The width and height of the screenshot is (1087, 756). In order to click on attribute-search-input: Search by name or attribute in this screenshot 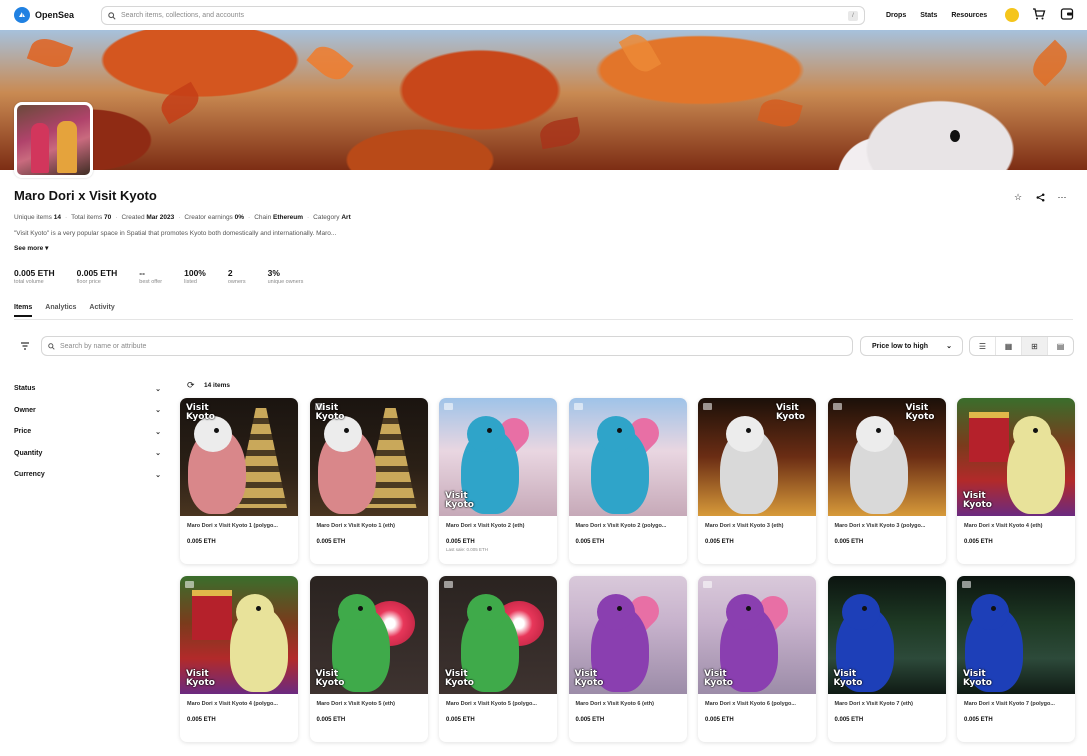, I will do `click(447, 346)`.